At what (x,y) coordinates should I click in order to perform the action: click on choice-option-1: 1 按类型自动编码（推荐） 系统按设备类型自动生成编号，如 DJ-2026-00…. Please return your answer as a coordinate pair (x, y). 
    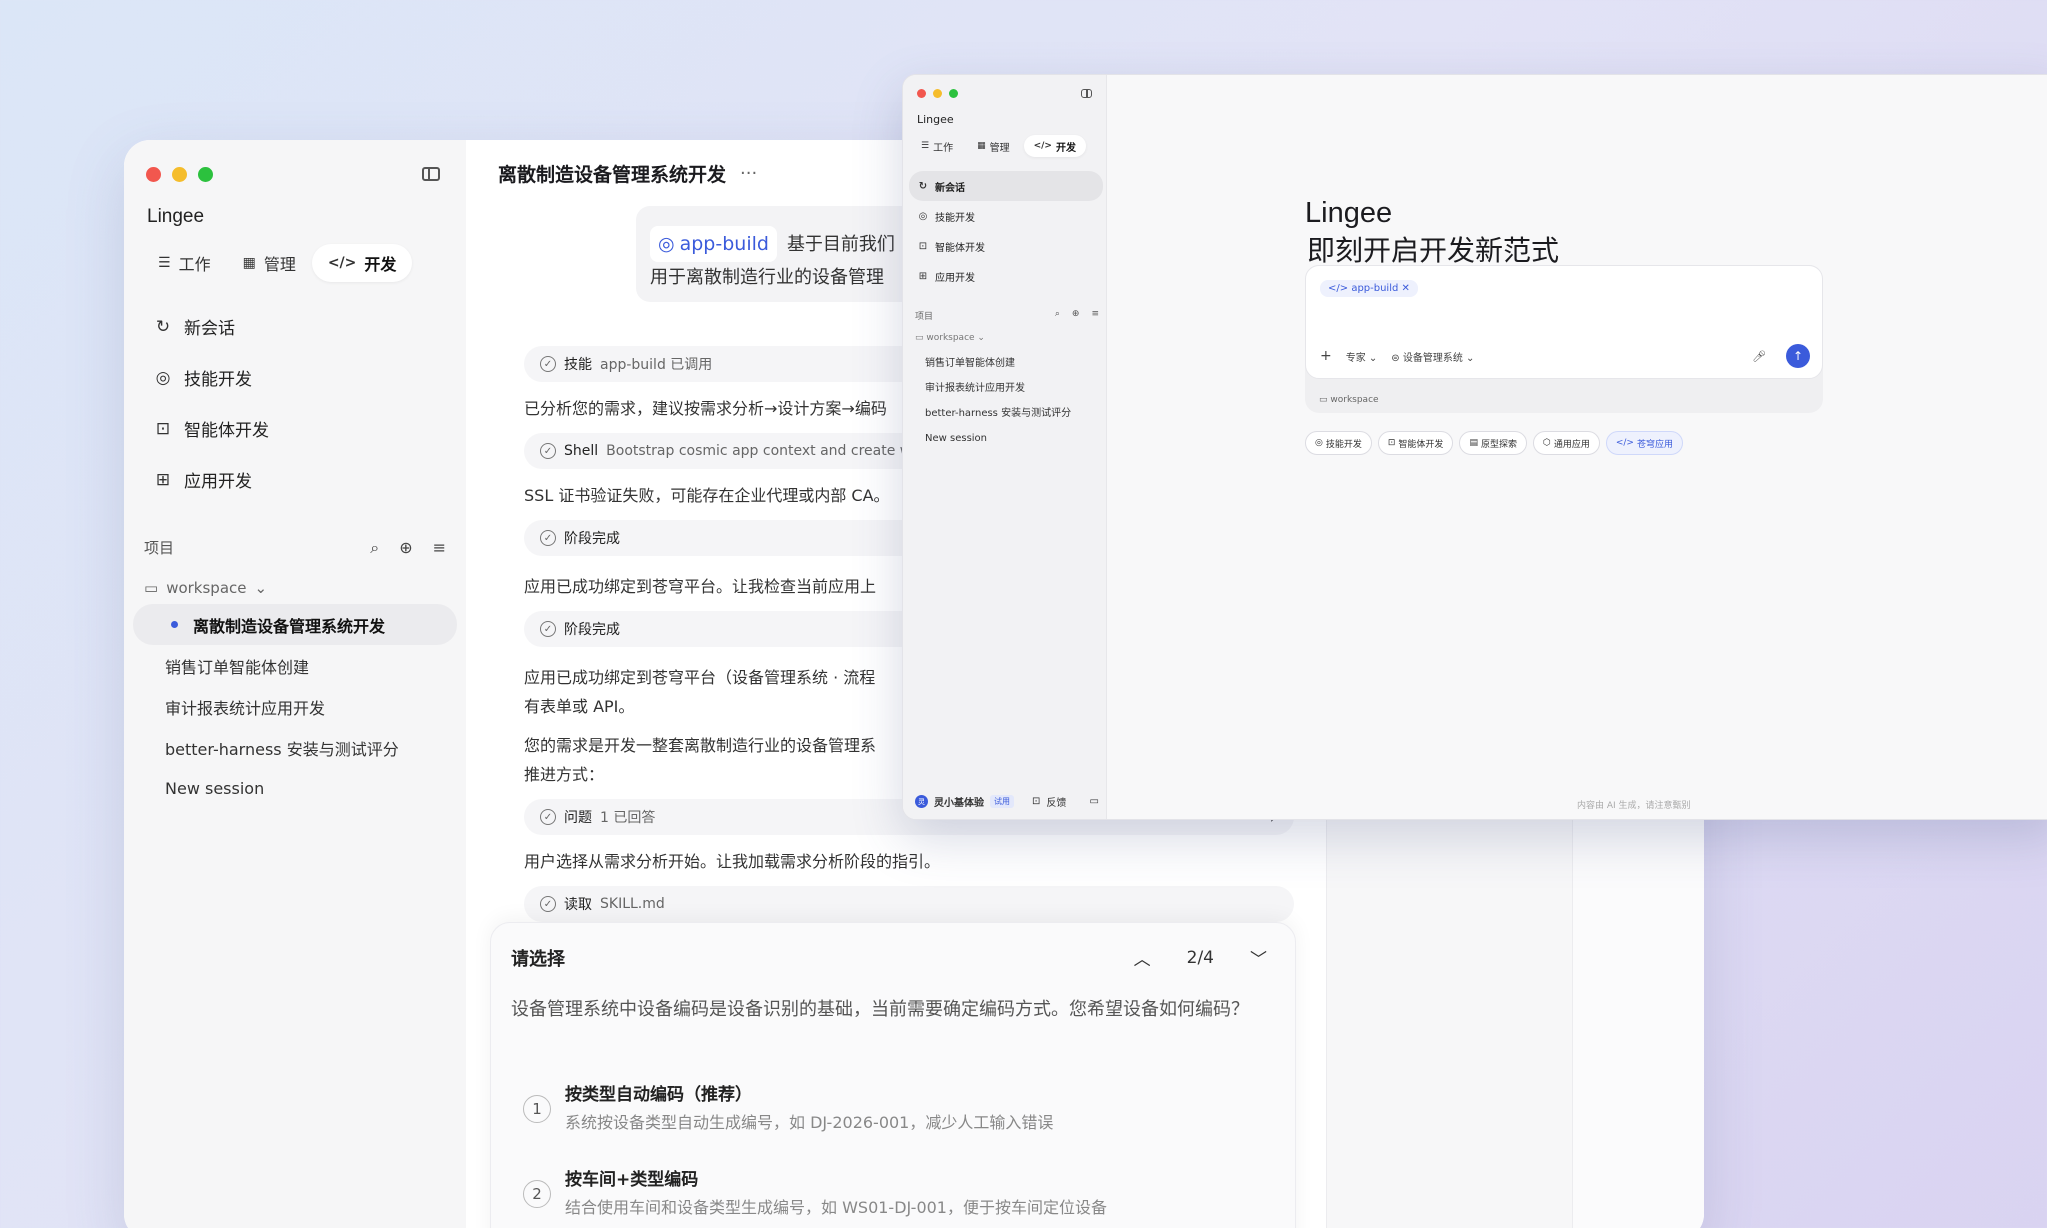
    Looking at the image, I should click on (788, 1109).